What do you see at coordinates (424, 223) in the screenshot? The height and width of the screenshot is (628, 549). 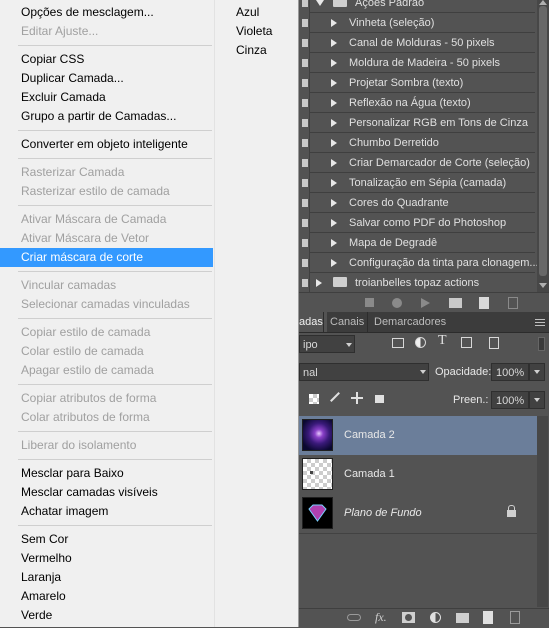 I see `action-item: Salvar como PDF do Photoshop` at bounding box center [424, 223].